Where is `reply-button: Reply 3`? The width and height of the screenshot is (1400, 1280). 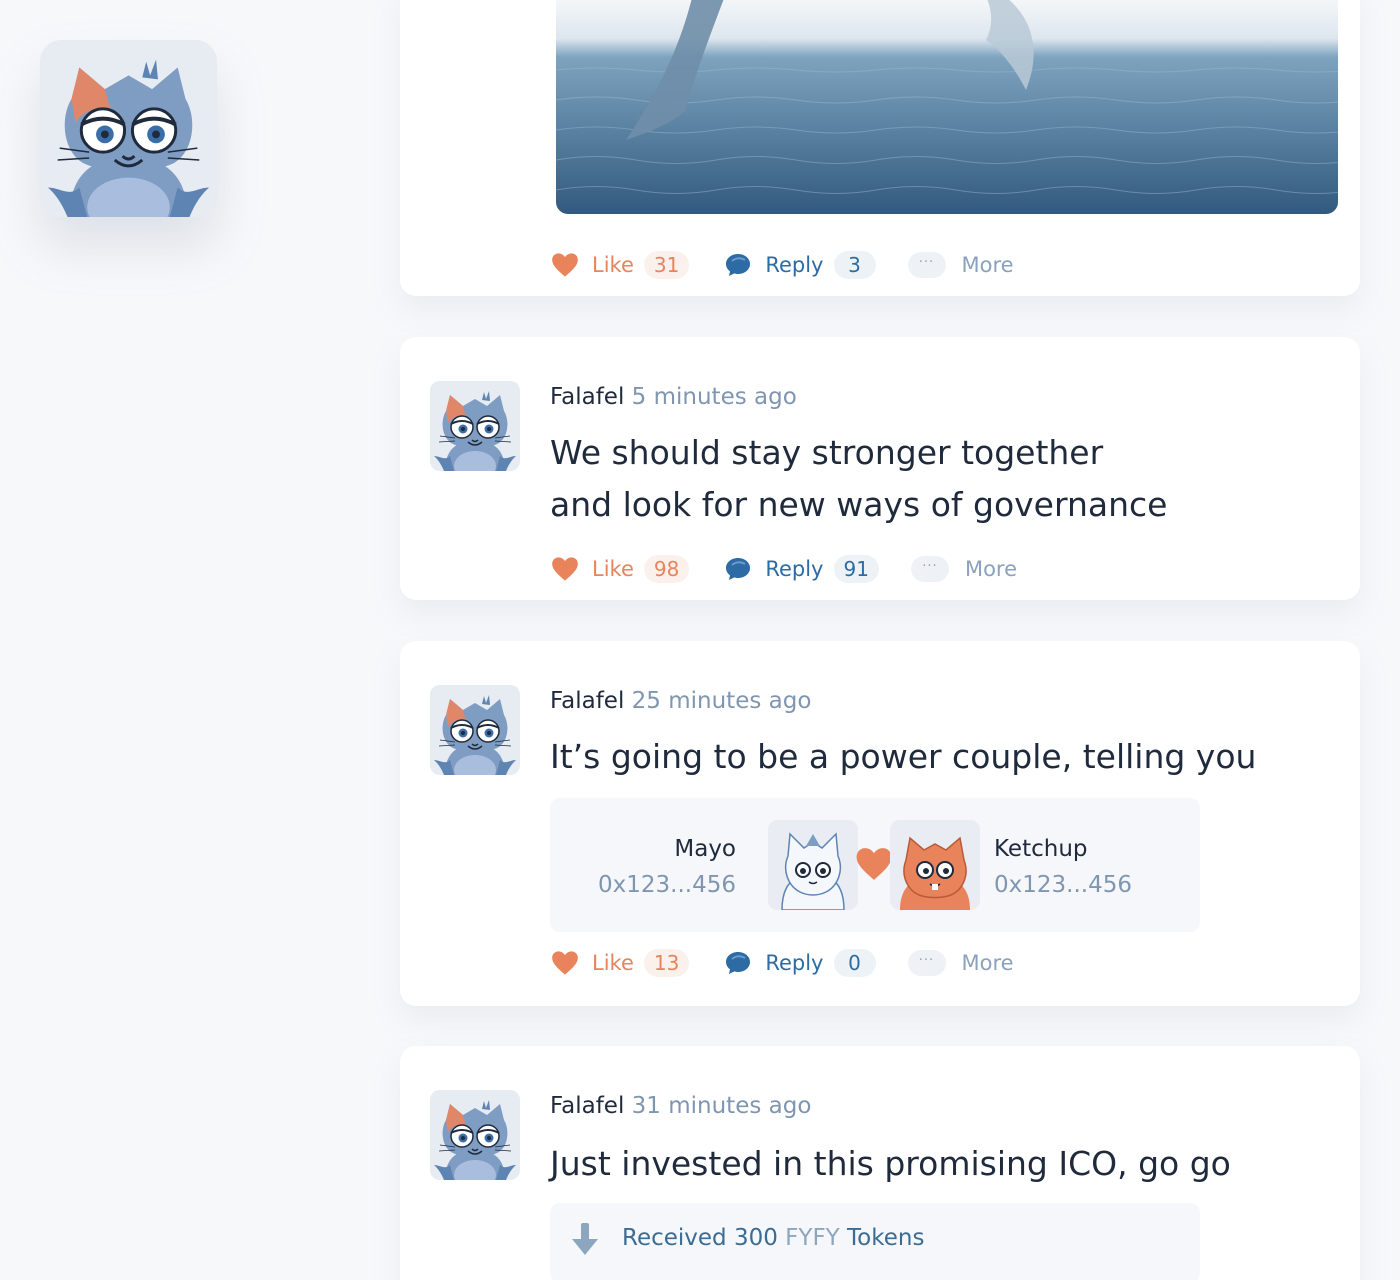
reply-button: Reply 3 is located at coordinates (799, 265).